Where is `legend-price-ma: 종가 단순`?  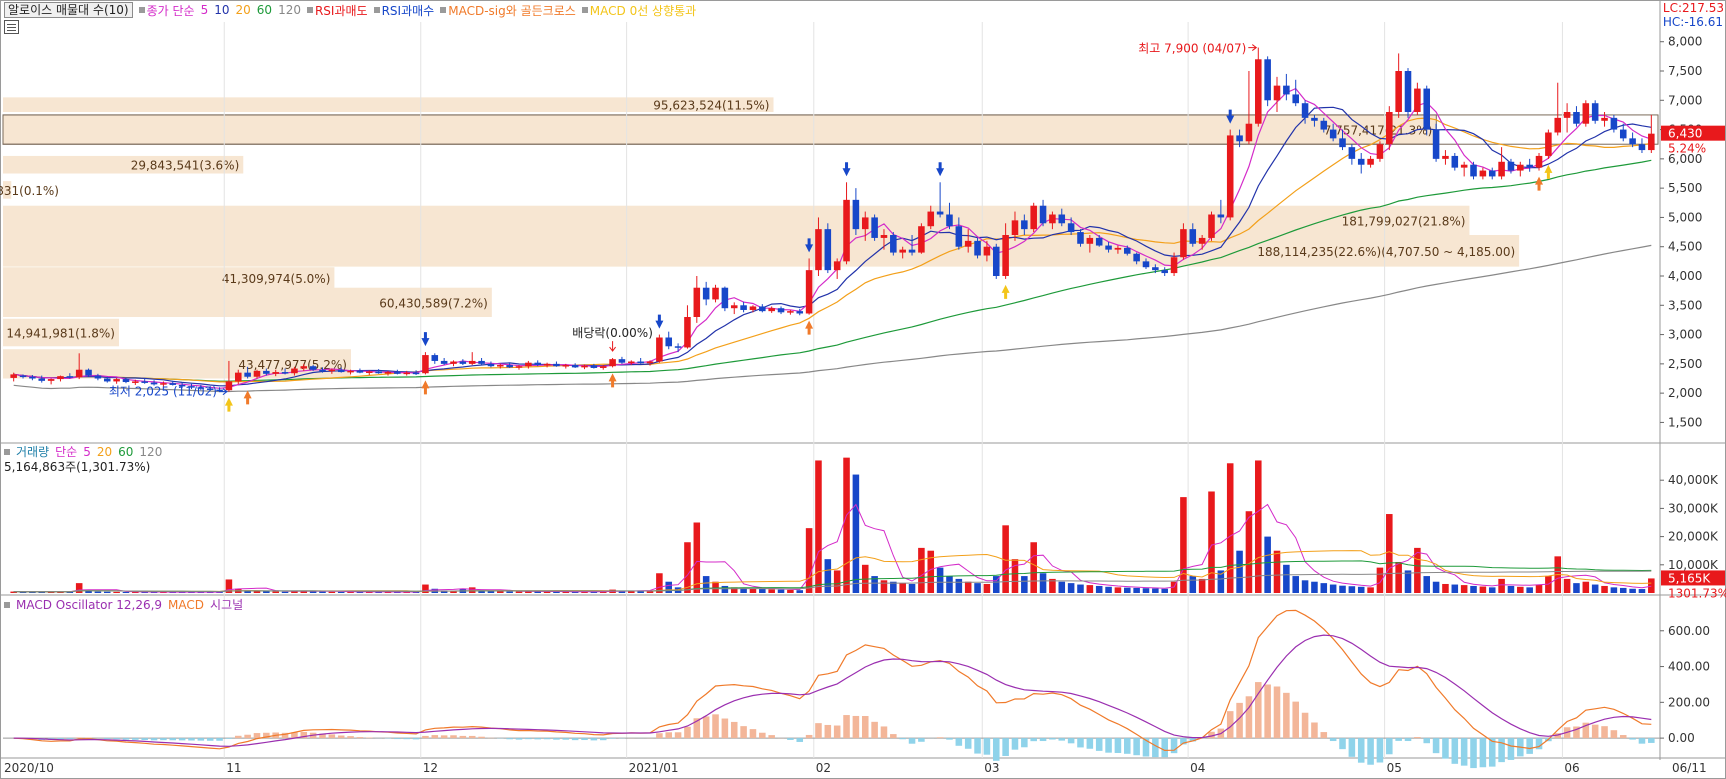
legend-price-ma: 종가 단순 is located at coordinates (166, 10).